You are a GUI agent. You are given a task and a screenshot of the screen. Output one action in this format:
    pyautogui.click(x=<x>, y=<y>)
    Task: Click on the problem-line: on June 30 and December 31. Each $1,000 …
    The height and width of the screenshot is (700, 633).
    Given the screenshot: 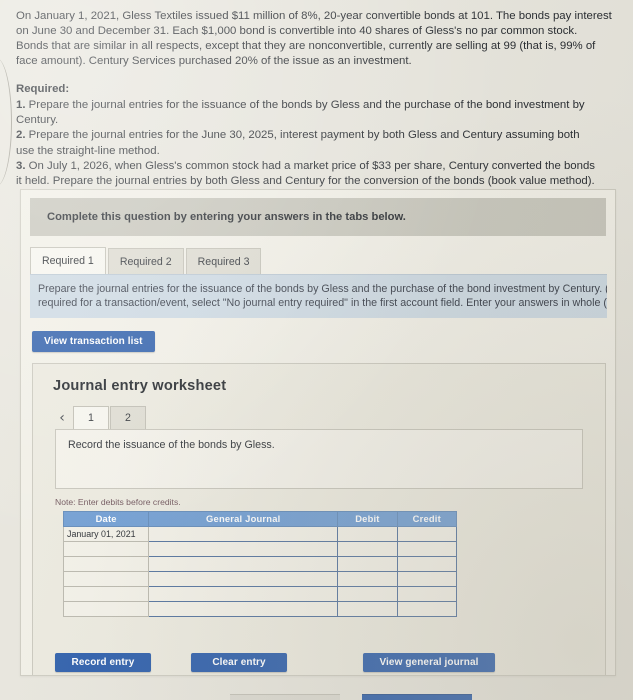 What is the action you would take?
    pyautogui.click(x=297, y=31)
    